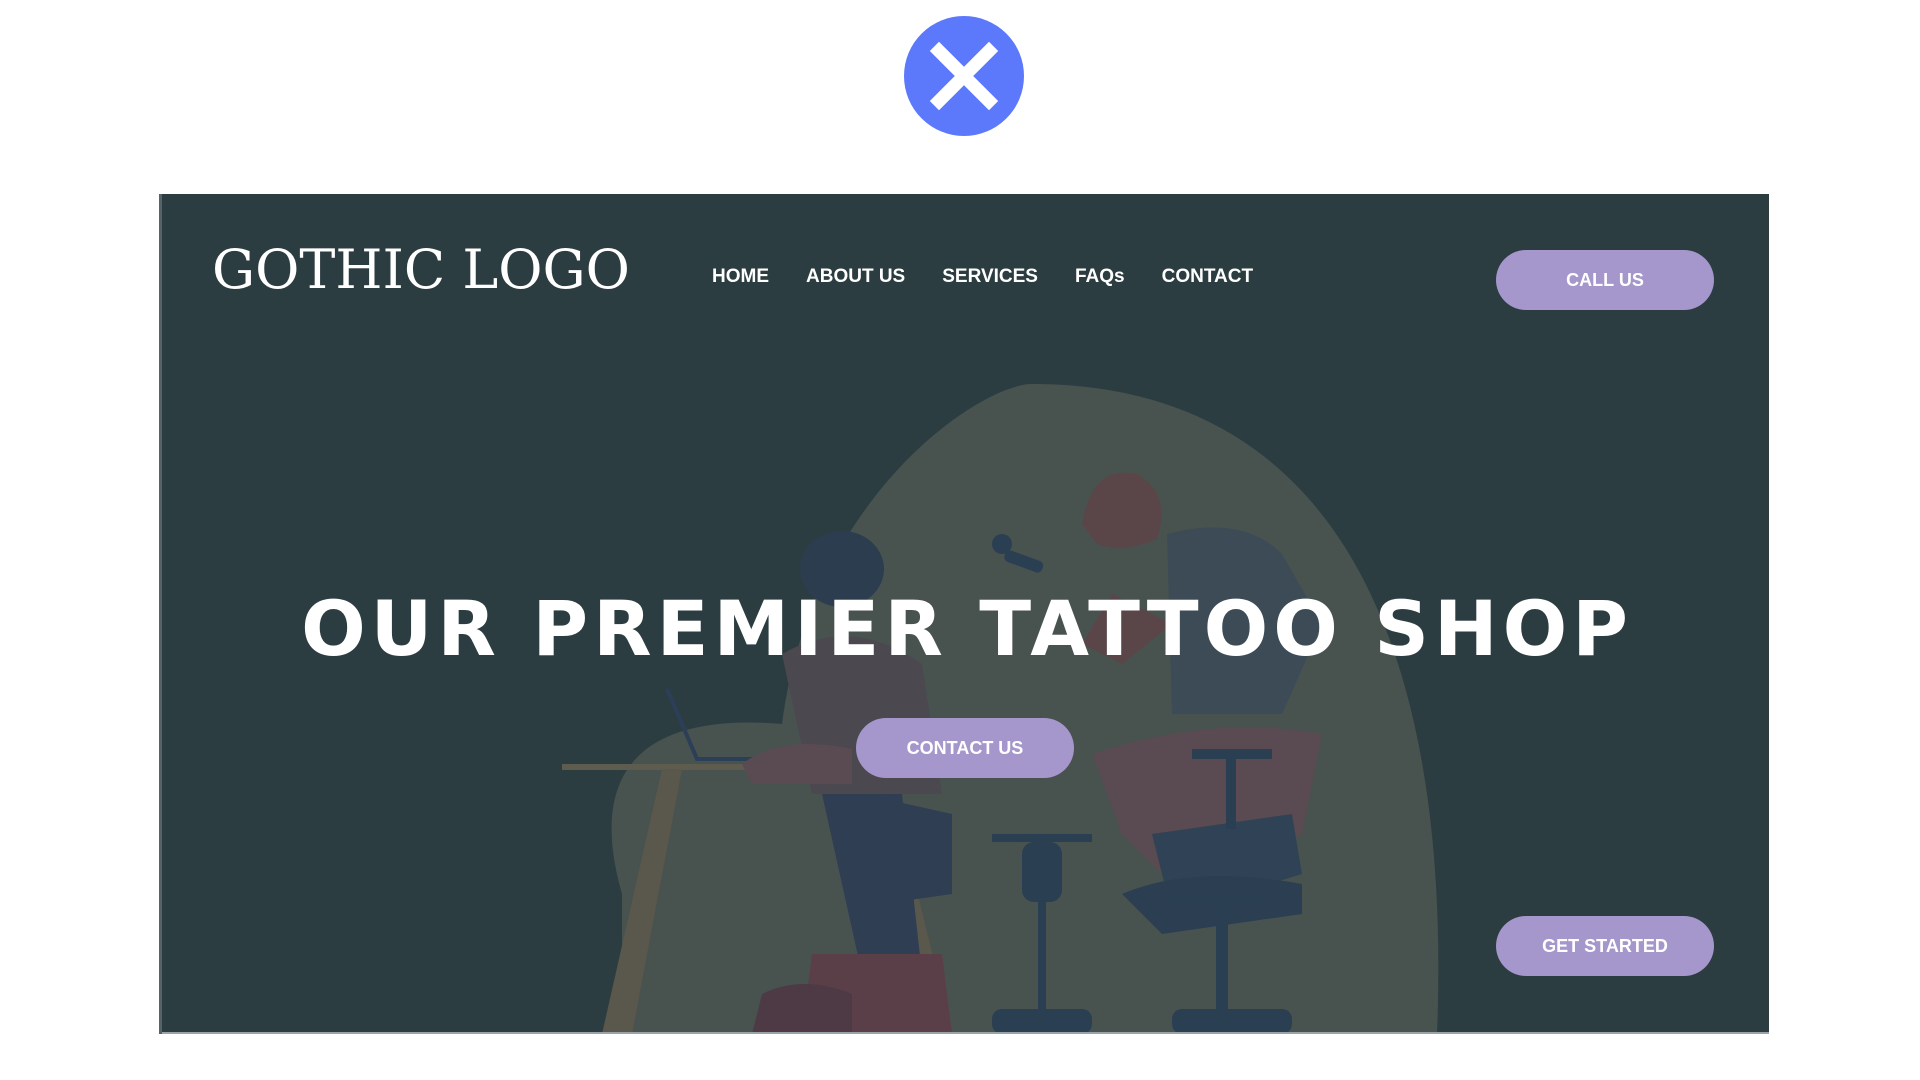  What do you see at coordinates (1207, 277) in the screenshot?
I see `nav-contact: CONTACT` at bounding box center [1207, 277].